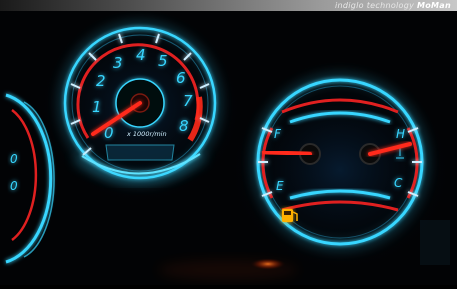 This screenshot has height=289, width=457. Describe the element at coordinates (228, 5) in the screenshot. I see `brand-bar: indiglo technology MoMan` at that location.